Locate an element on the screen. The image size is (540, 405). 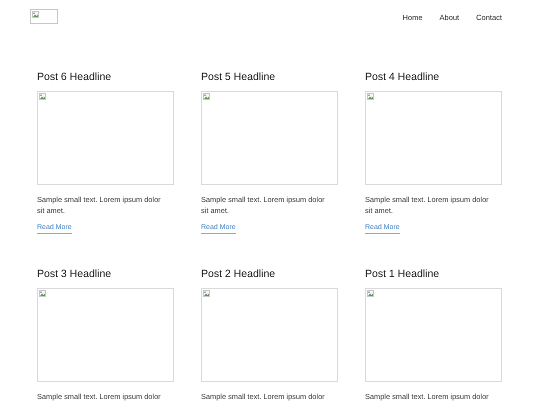
post-headline: Post 6 Headline is located at coordinates (74, 77).